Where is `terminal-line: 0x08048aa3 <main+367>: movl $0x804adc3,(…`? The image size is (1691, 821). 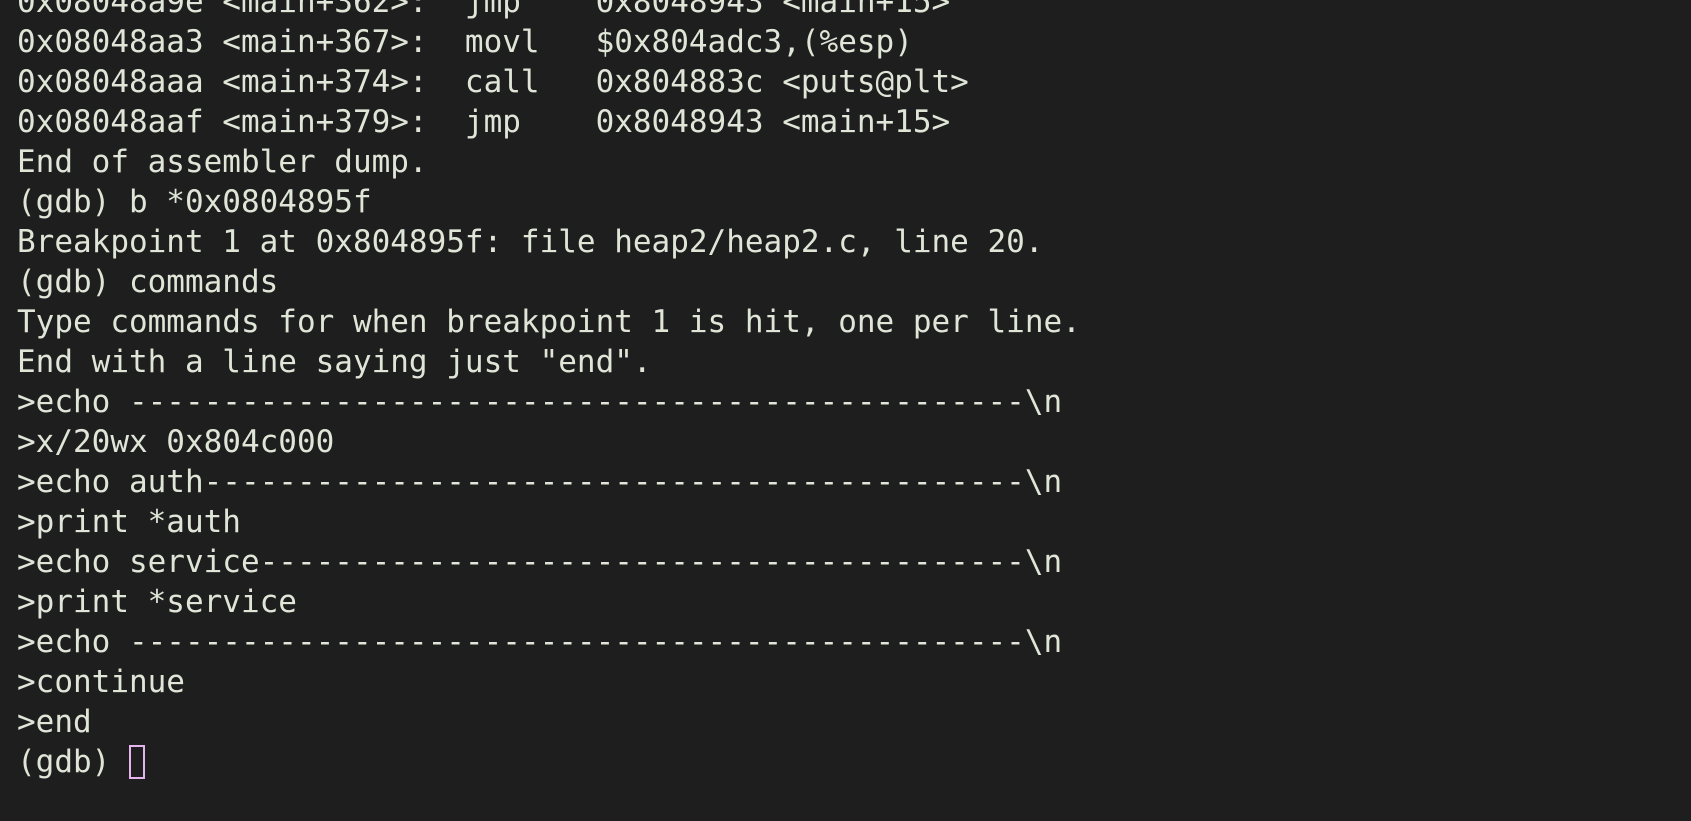 terminal-line: 0x08048aa3 <main+367>: movl $0x804adc3,(… is located at coordinates (465, 42).